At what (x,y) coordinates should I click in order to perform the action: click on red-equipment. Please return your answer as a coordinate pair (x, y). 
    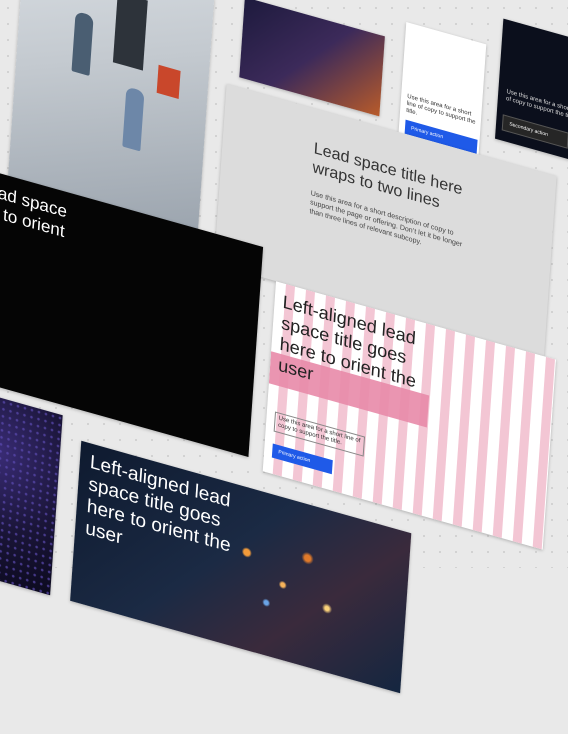
    Looking at the image, I should click on (168, 81).